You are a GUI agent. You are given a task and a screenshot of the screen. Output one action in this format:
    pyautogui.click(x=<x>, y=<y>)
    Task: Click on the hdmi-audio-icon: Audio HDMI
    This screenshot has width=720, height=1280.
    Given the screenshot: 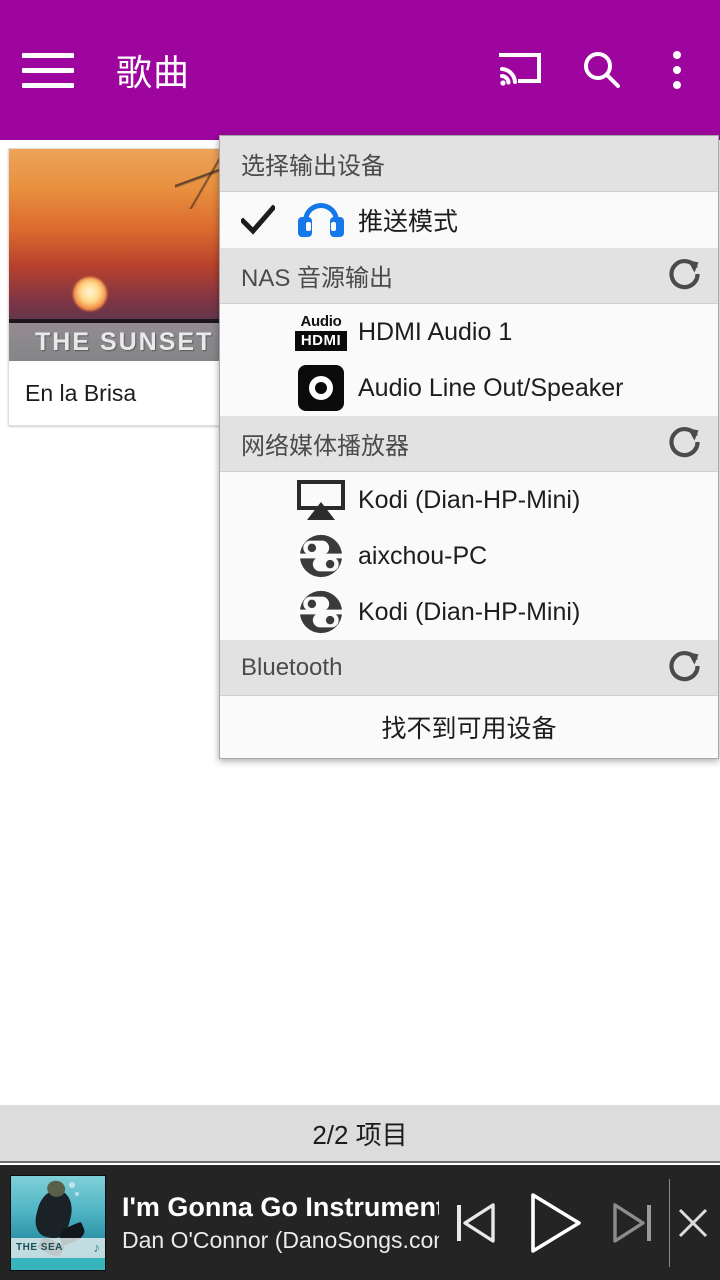 What is the action you would take?
    pyautogui.click(x=321, y=332)
    